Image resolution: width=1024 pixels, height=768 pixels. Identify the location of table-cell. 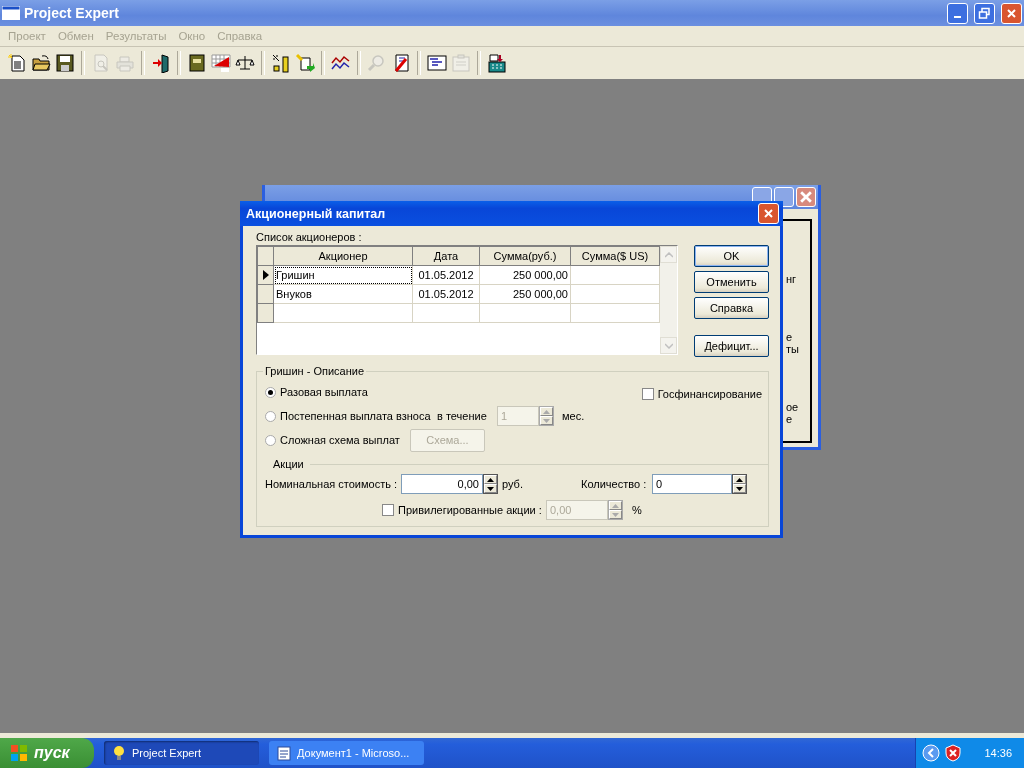
(446, 313).